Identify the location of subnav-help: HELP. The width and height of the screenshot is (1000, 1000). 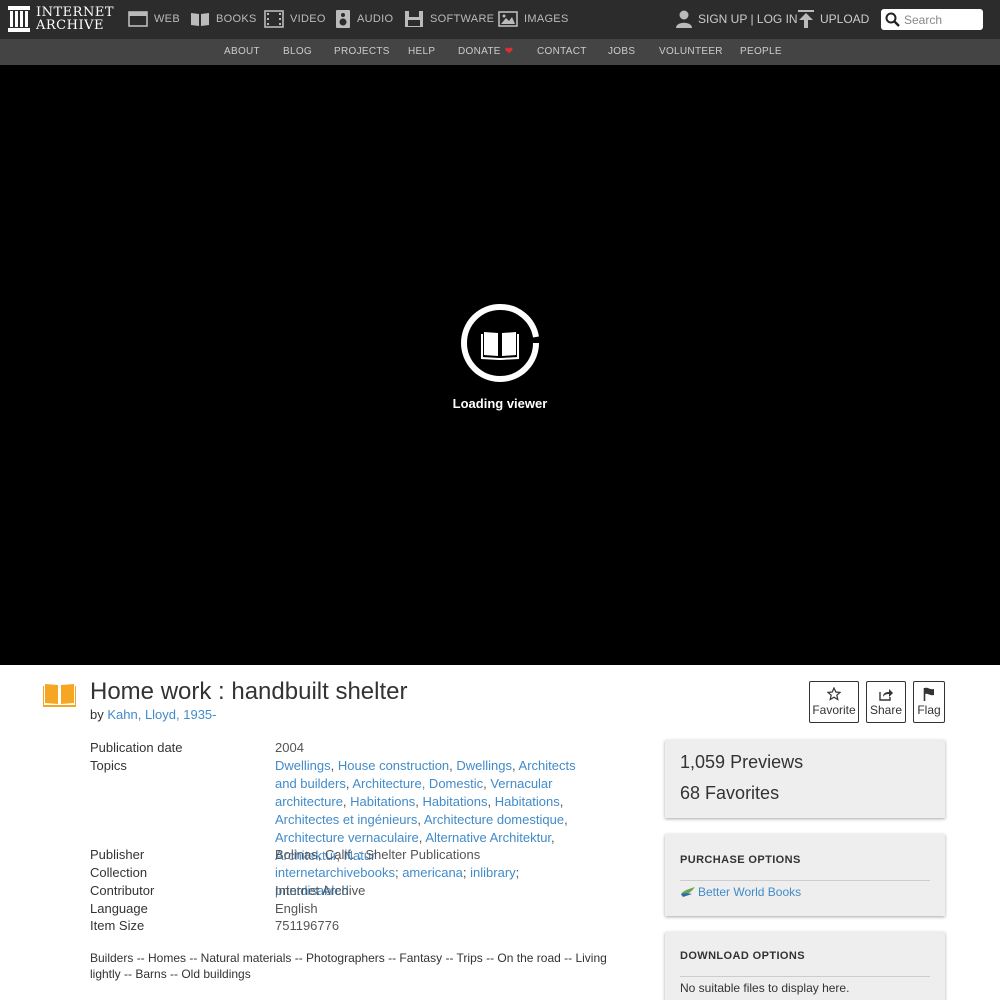
(421, 51).